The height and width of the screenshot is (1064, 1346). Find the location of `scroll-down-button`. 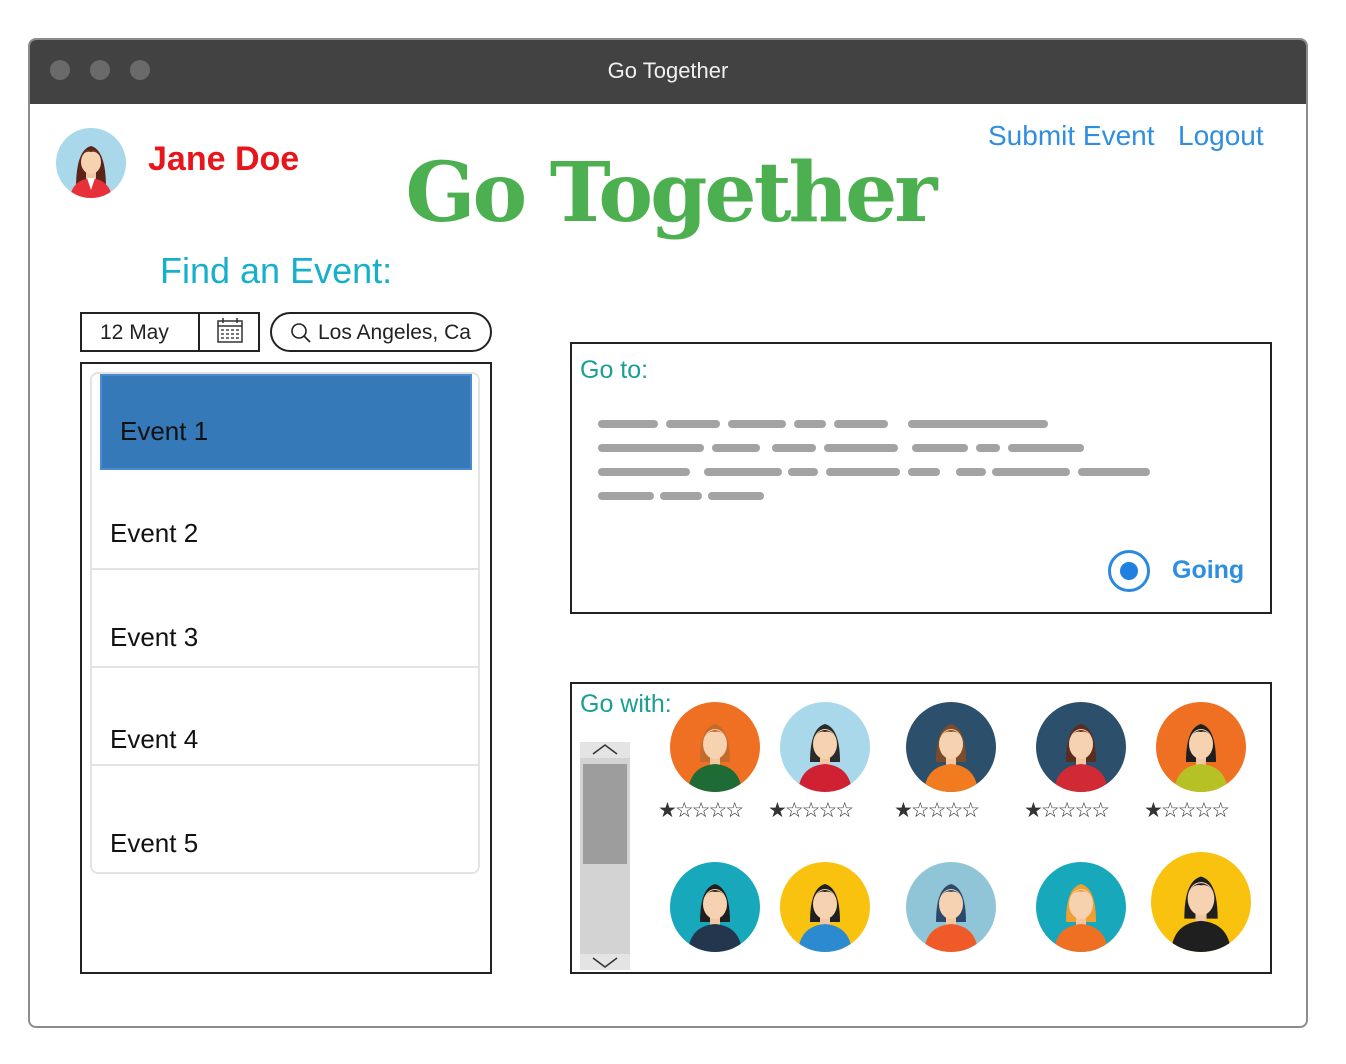

scroll-down-button is located at coordinates (605, 962).